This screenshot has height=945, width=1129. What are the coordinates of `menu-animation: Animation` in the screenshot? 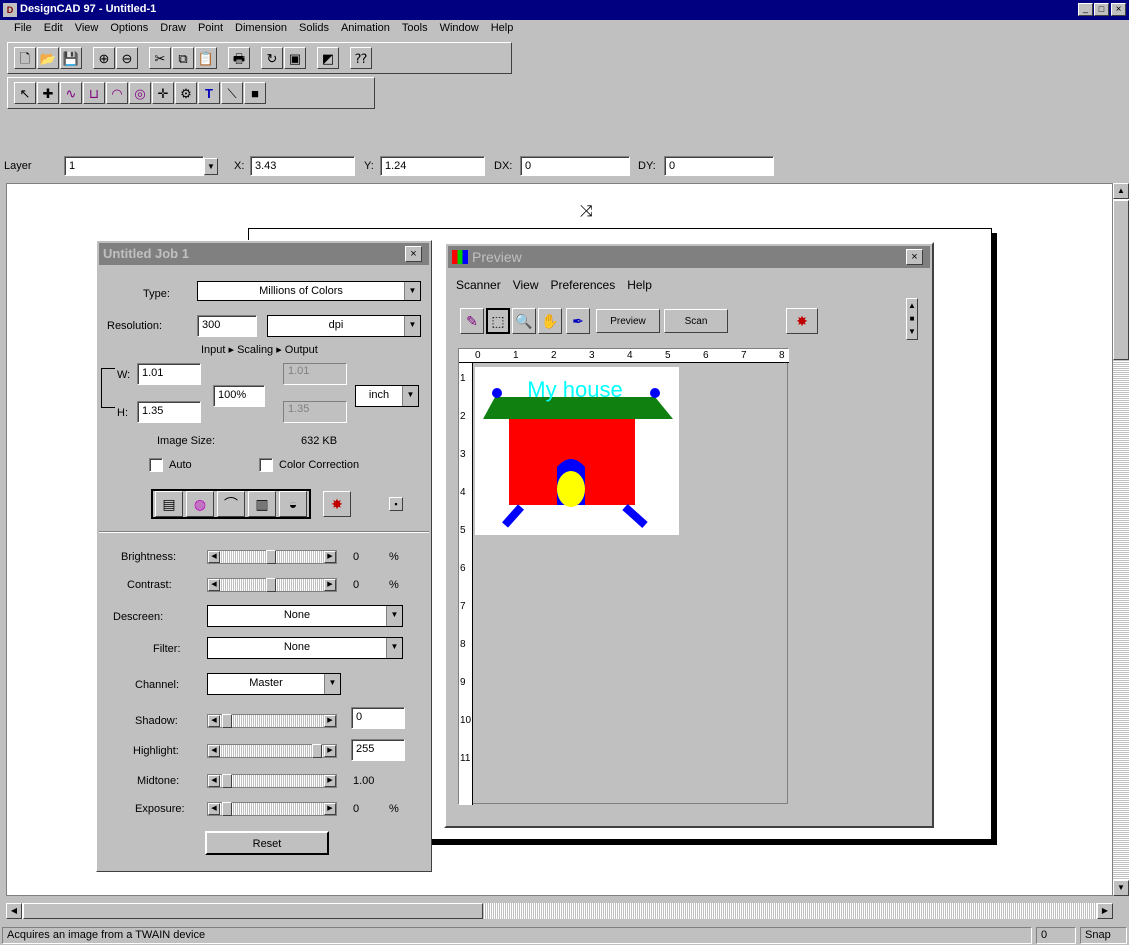 It's located at (365, 28).